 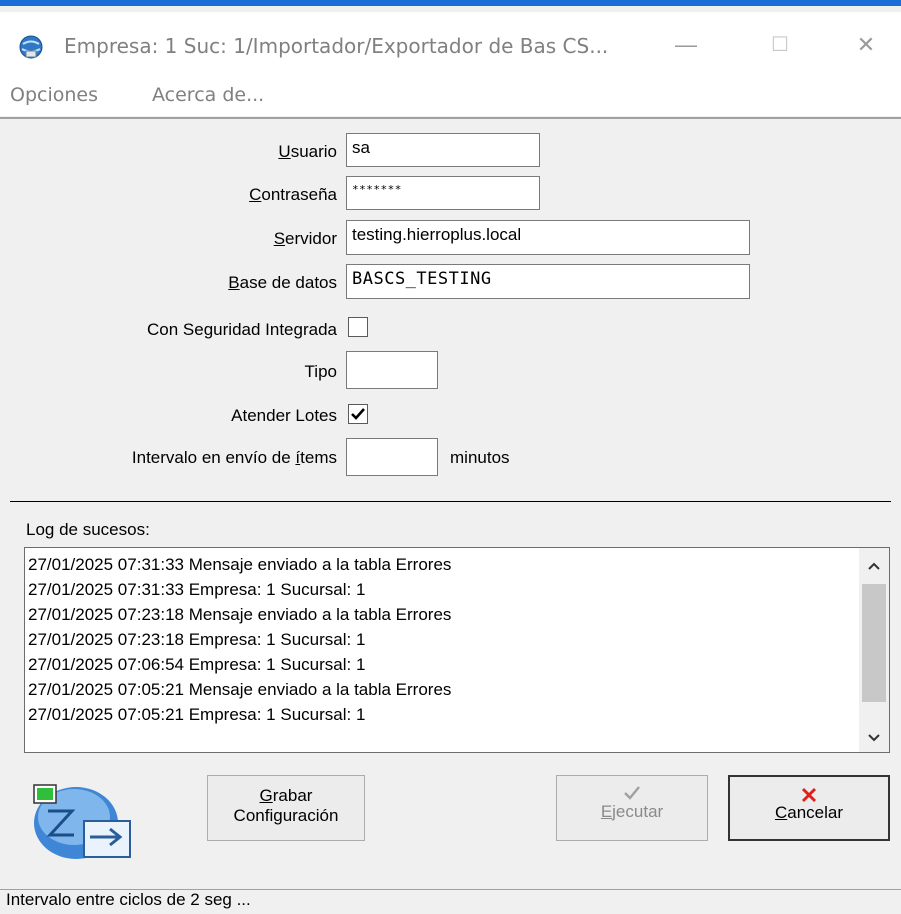 I want to click on log-scrollbar, so click(x=874, y=650).